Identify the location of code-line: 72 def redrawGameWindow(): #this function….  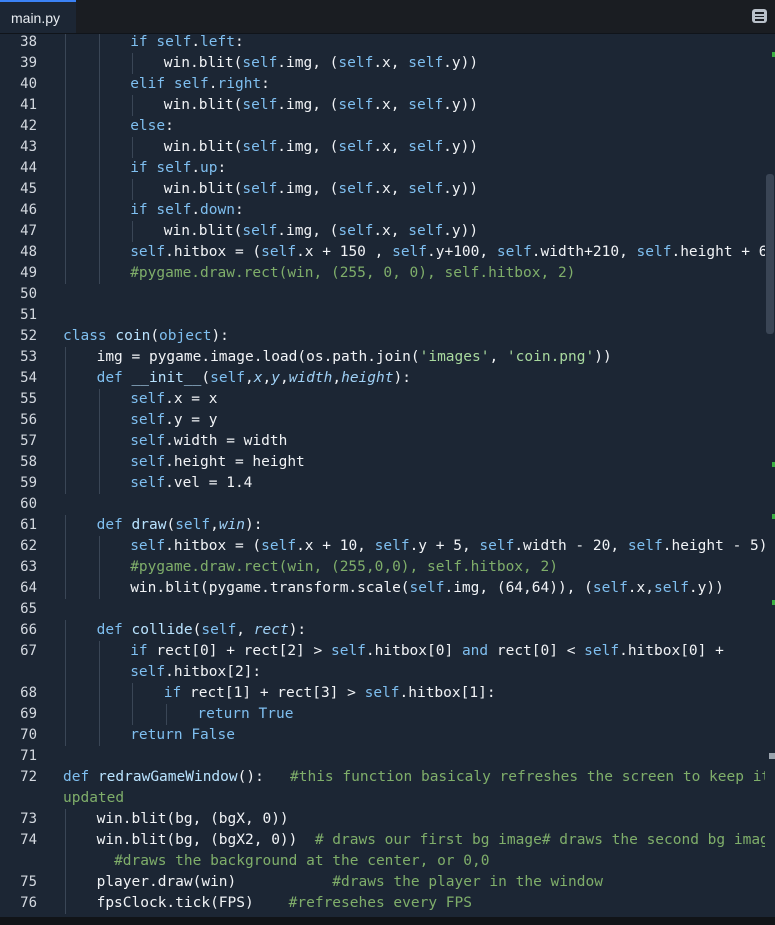
(382, 777).